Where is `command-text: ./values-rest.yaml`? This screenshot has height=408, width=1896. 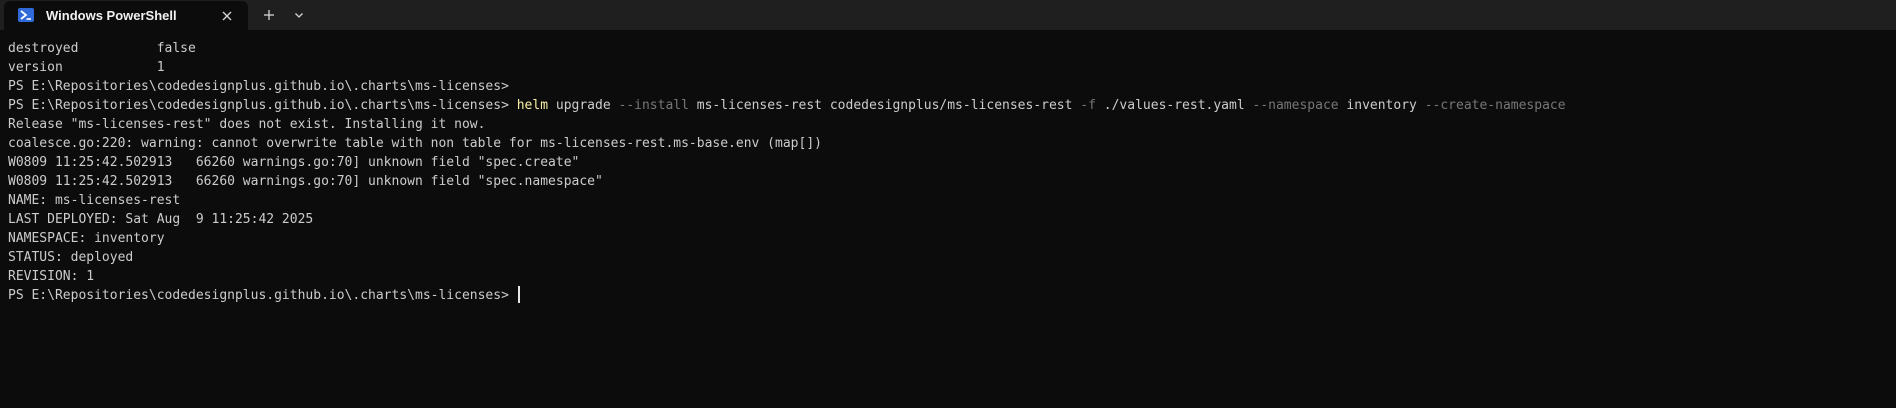
command-text: ./values-rest.yaml is located at coordinates (1174, 105).